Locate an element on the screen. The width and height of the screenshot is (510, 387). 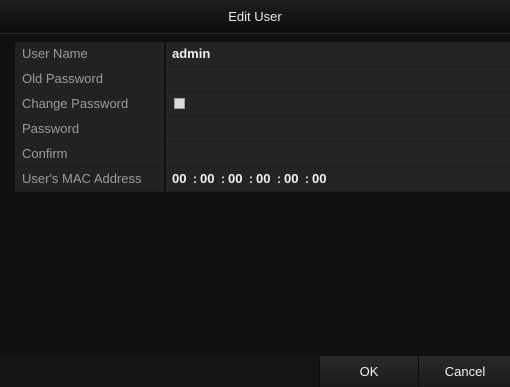
mac-segment-1: 00 is located at coordinates (181, 179).